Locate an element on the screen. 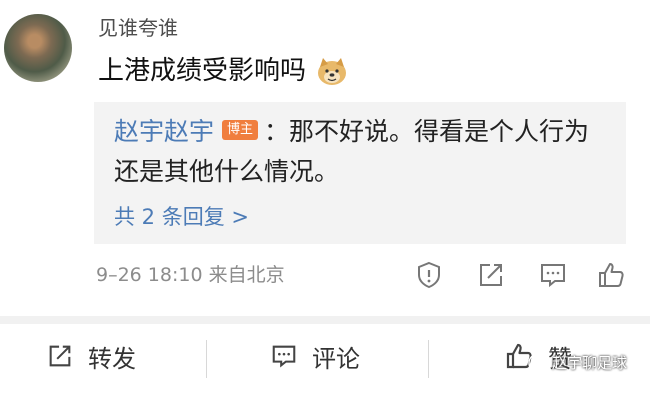 The height and width of the screenshot is (408, 650). comment-action-icon is located at coordinates (284, 356).